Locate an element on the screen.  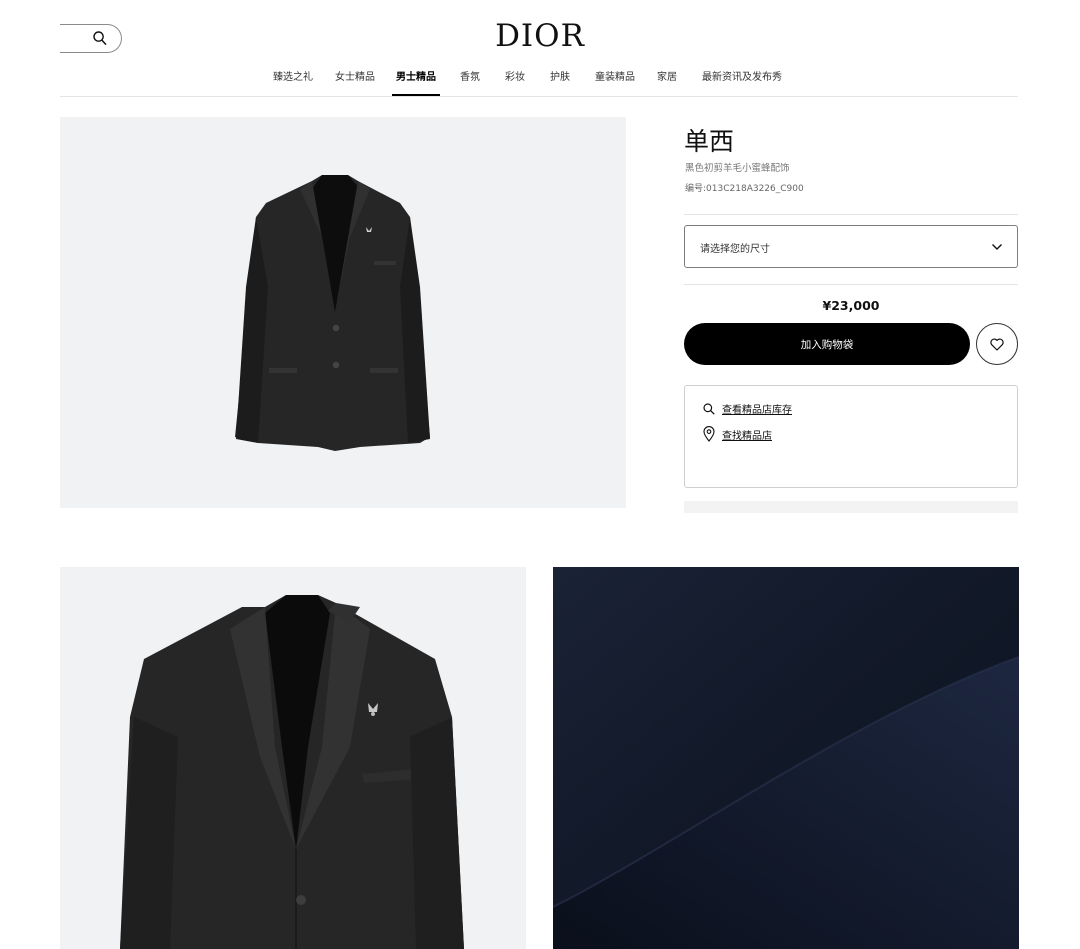
wishlist-button is located at coordinates (997, 344).